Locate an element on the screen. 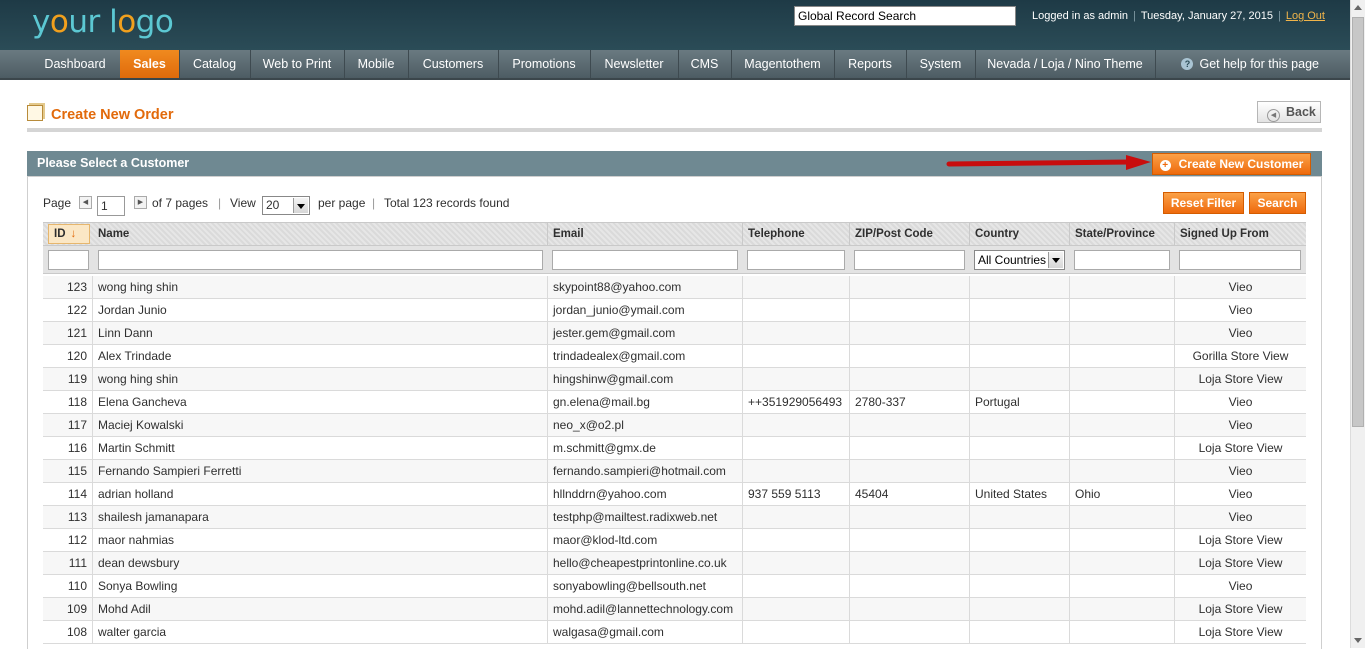 This screenshot has height=649, width=1365. cell-id: 121 is located at coordinates (68, 333).